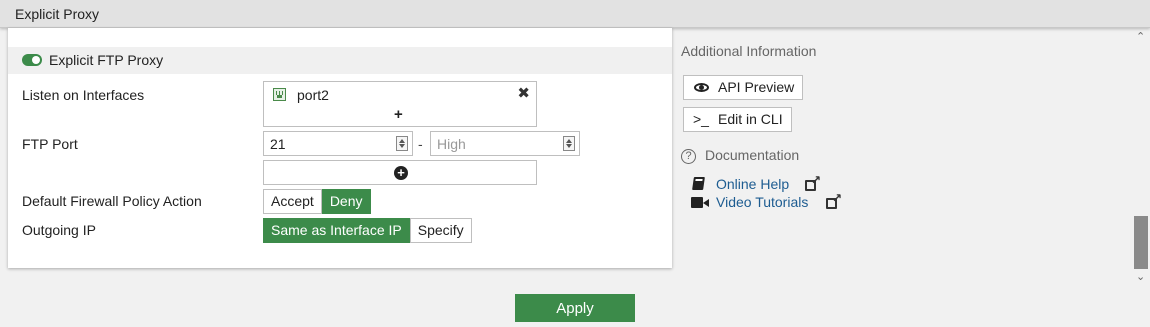 The width and height of the screenshot is (1150, 327). Describe the element at coordinates (340, 60) in the screenshot. I see `section-header: Explicit FTP Proxy` at that location.